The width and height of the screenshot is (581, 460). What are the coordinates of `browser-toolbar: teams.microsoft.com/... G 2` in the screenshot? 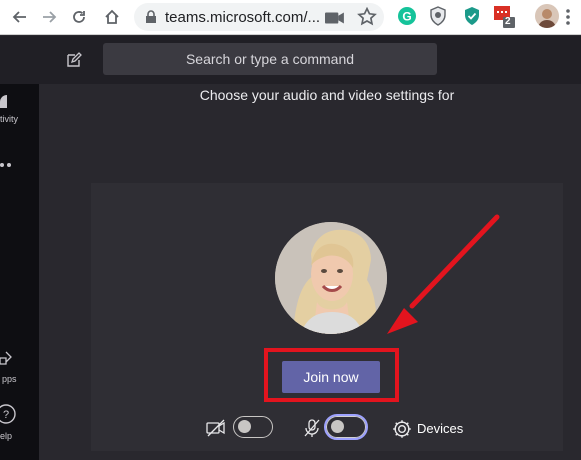 It's located at (290, 17).